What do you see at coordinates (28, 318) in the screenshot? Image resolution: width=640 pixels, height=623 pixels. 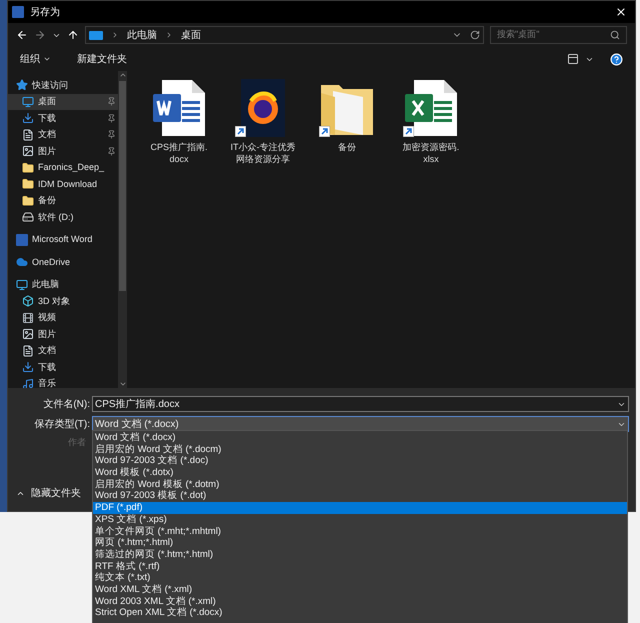 I see `film-icon` at bounding box center [28, 318].